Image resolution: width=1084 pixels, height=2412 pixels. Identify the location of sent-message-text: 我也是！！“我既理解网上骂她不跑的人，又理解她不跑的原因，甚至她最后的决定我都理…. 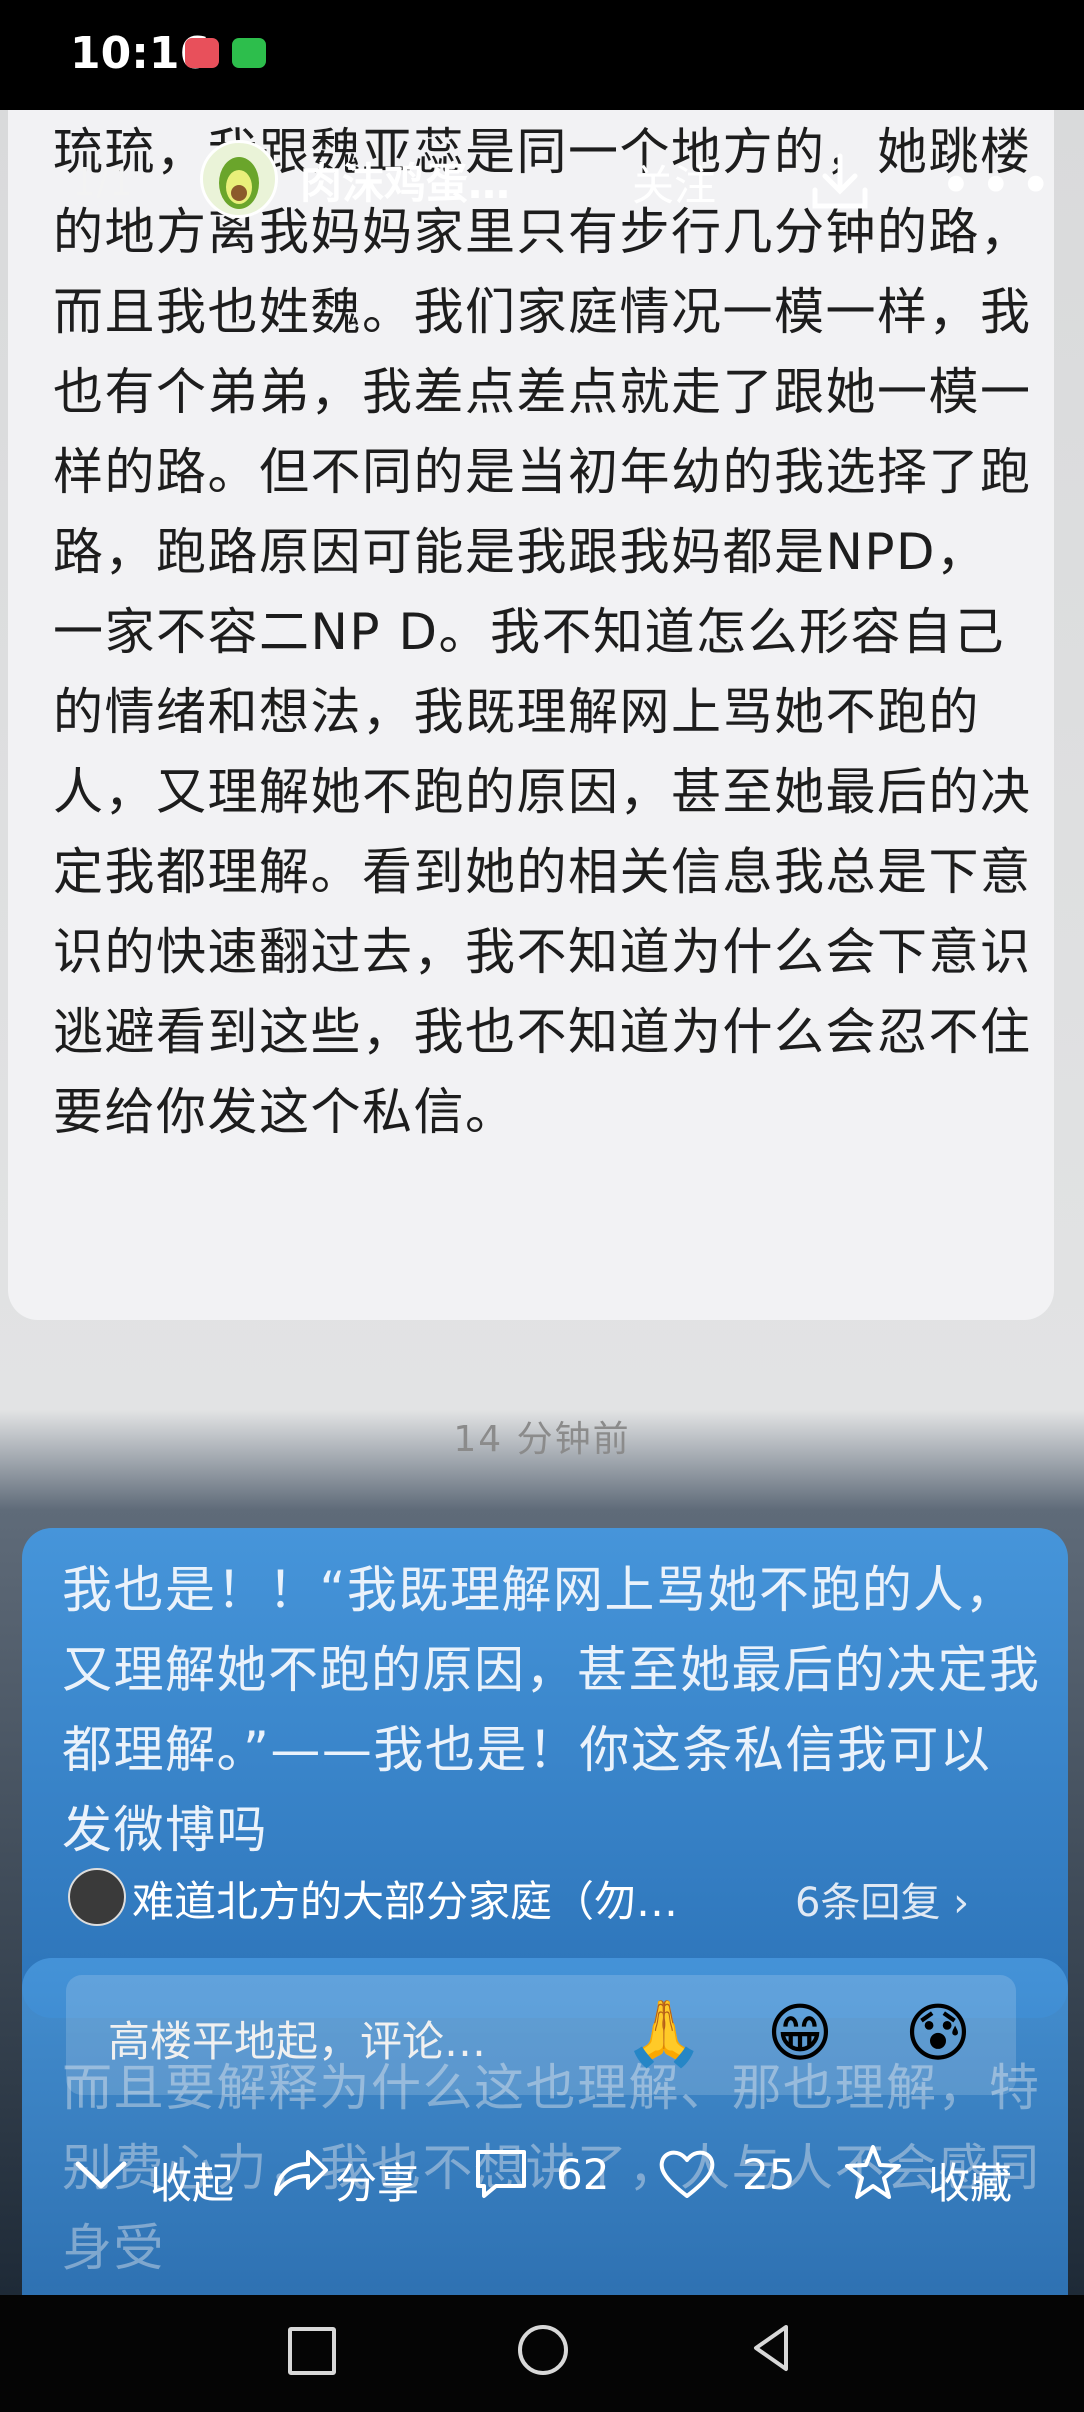
(551, 1710).